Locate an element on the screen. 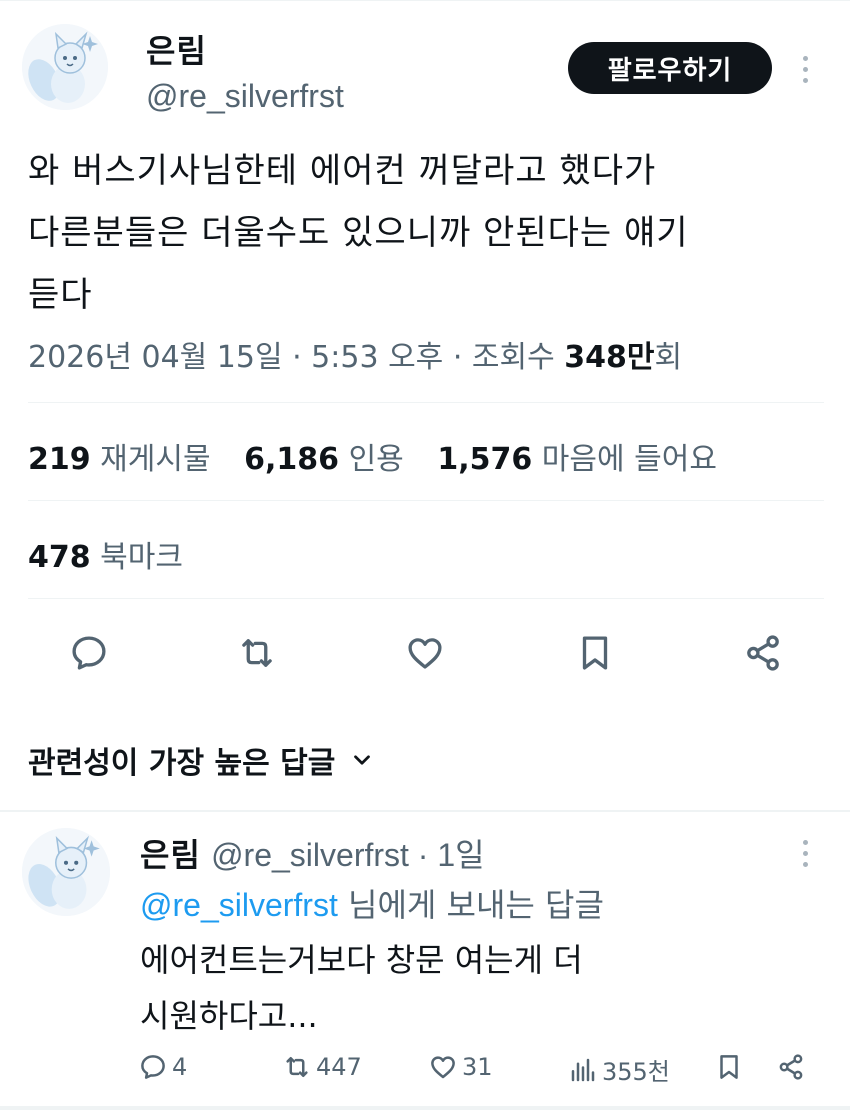  reply-more-options-icon is located at coordinates (805, 853).